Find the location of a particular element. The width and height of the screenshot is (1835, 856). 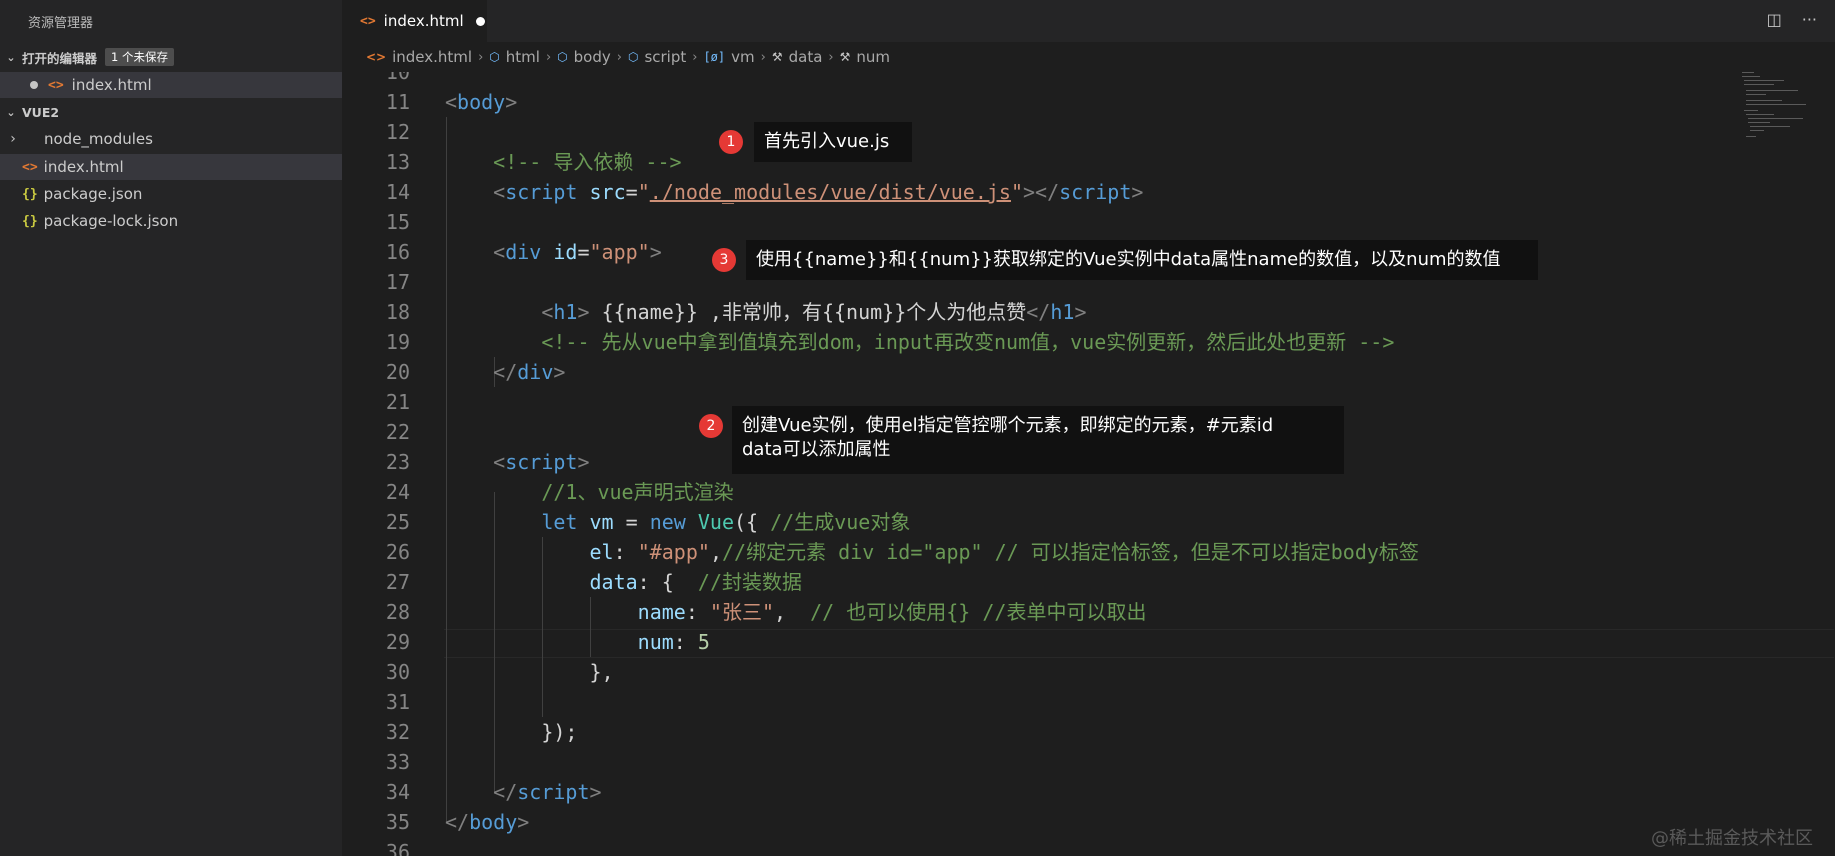

code-token: id is located at coordinates (559, 252).